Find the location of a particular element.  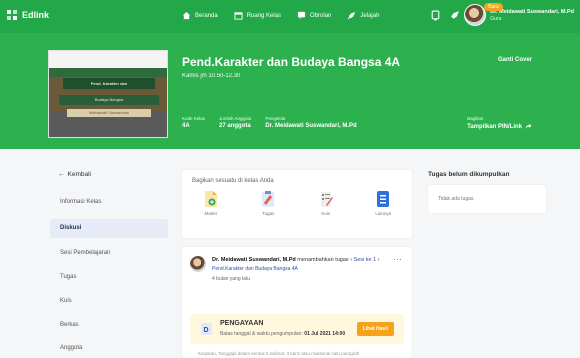

quiz-icon is located at coordinates (326, 199).